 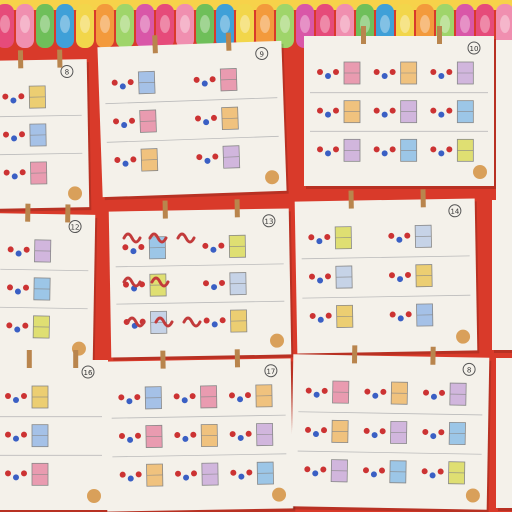 I want to click on page-number: 10, so click(x=474, y=49).